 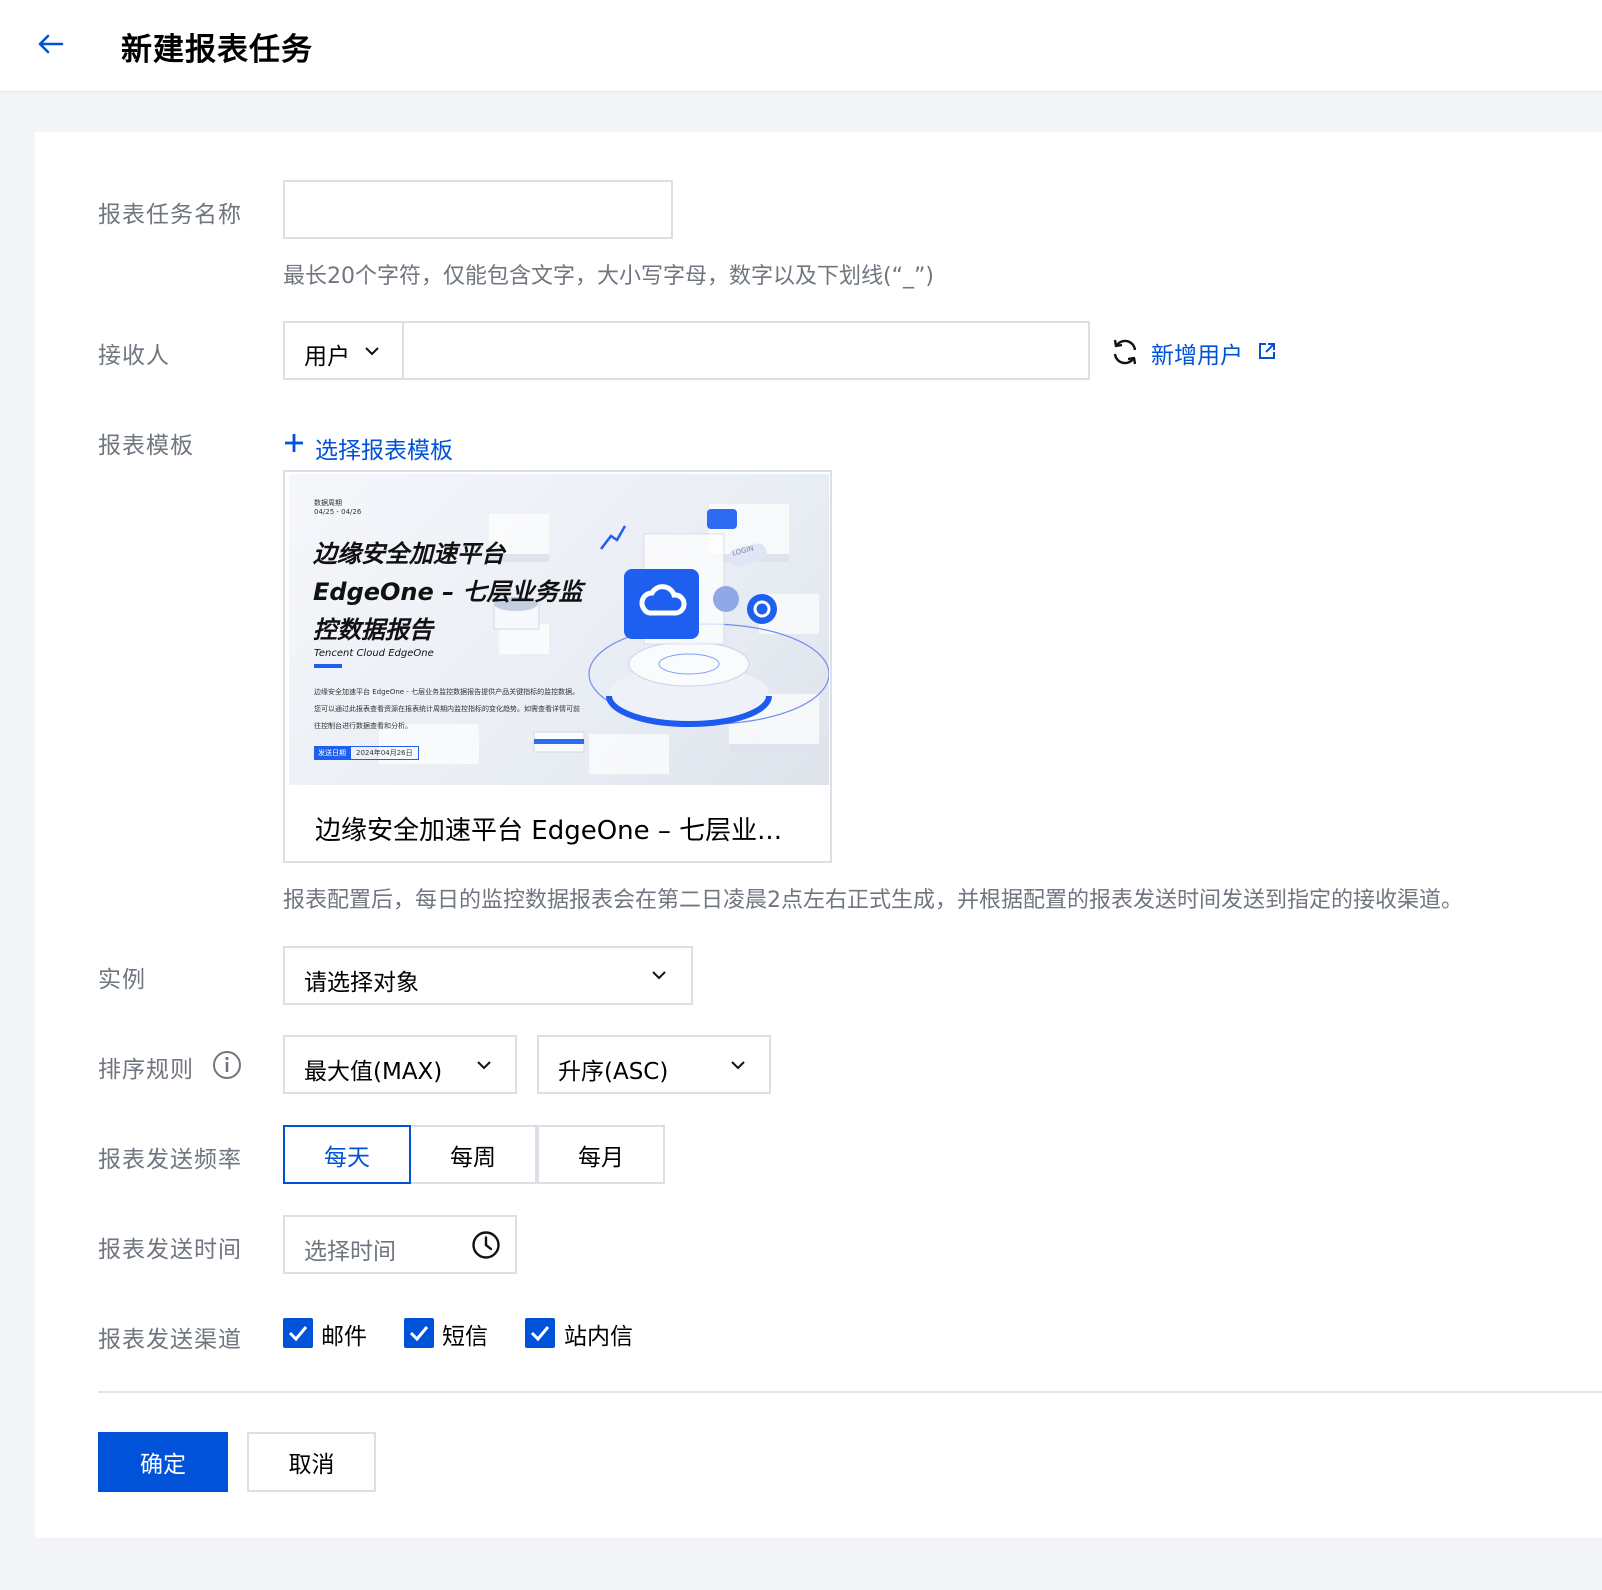 I want to click on task-name-label: 报表任务名称, so click(x=170, y=215).